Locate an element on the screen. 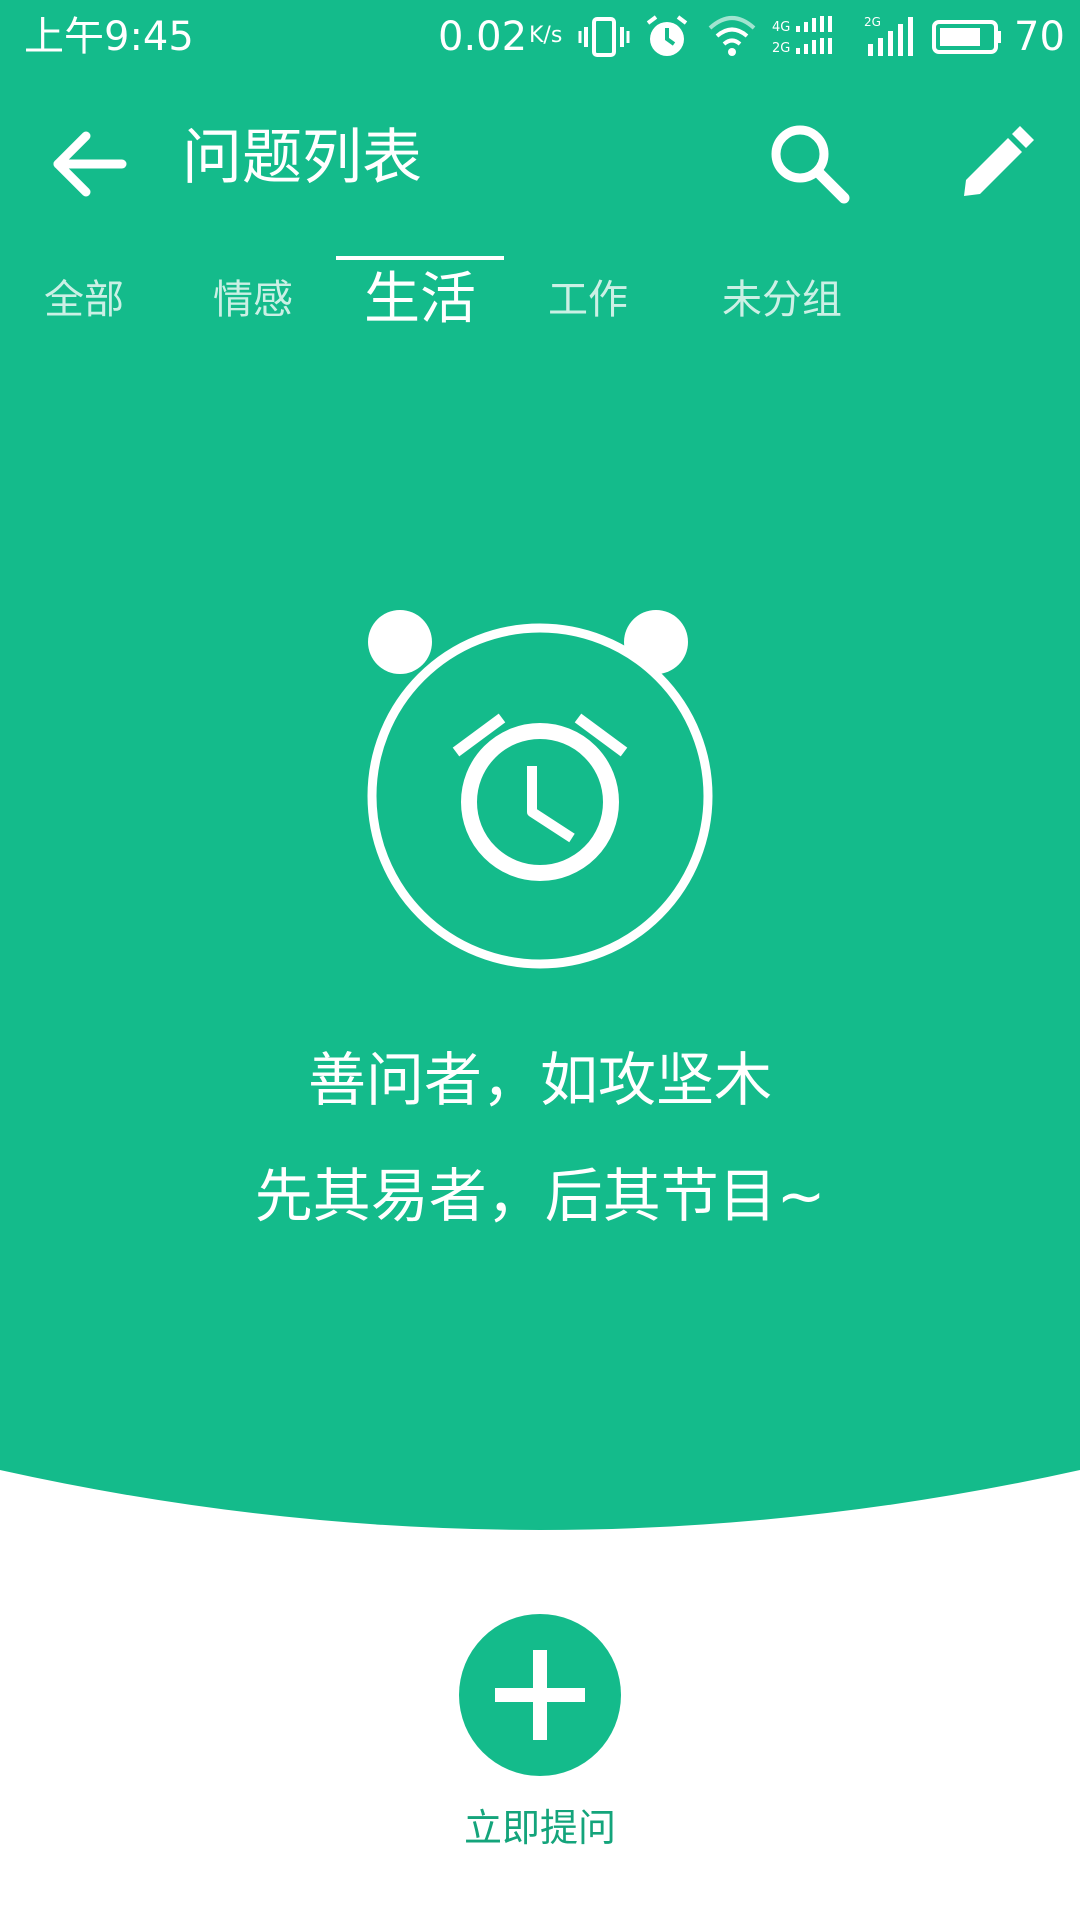 Image resolution: width=1080 pixels, height=1920 pixels. edit-button is located at coordinates (994, 164).